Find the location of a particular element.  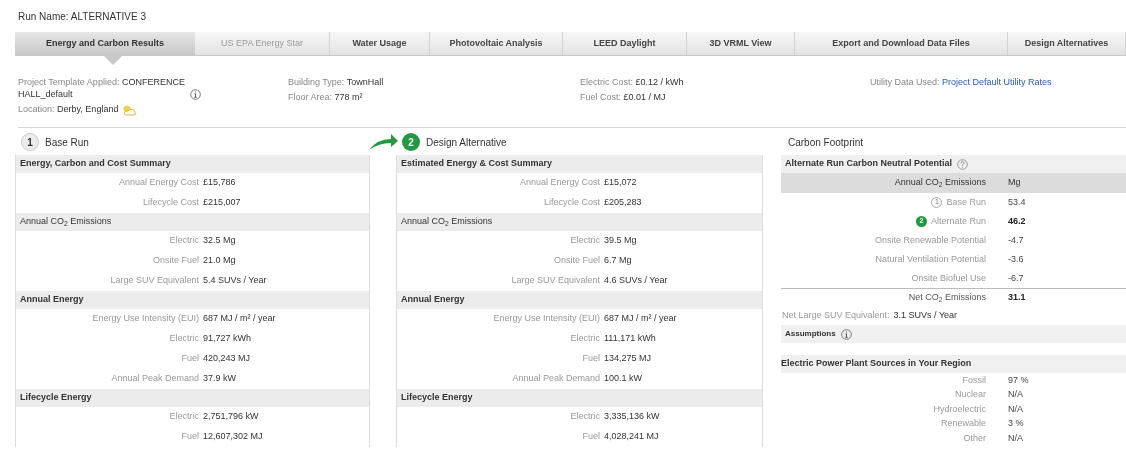

metric-value: 31.1 is located at coordinates (1017, 298).